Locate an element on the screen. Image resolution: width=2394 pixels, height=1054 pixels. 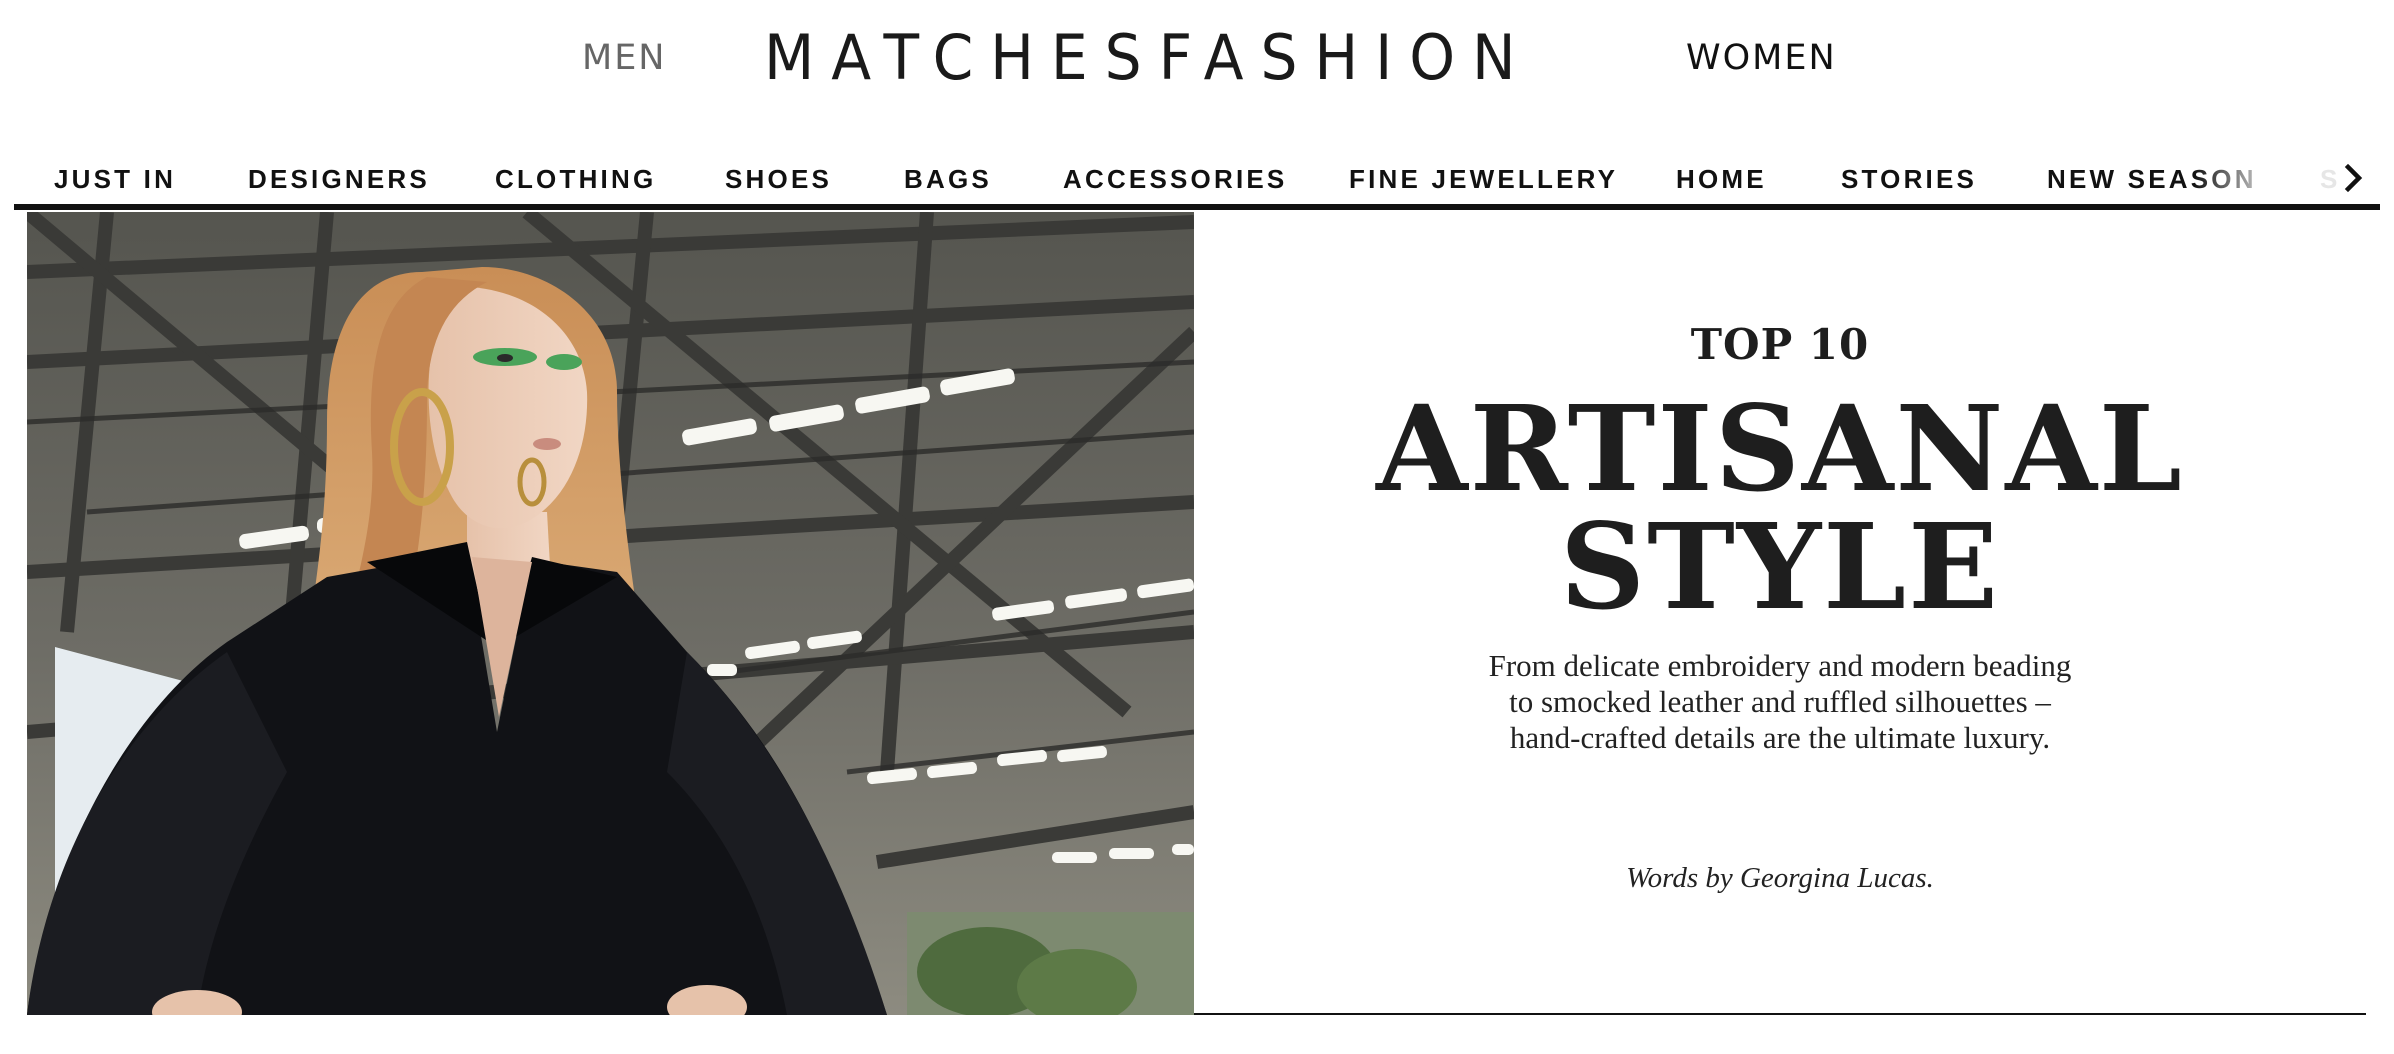
hero-headline-line-2: STYLE is located at coordinates (1780, 566).